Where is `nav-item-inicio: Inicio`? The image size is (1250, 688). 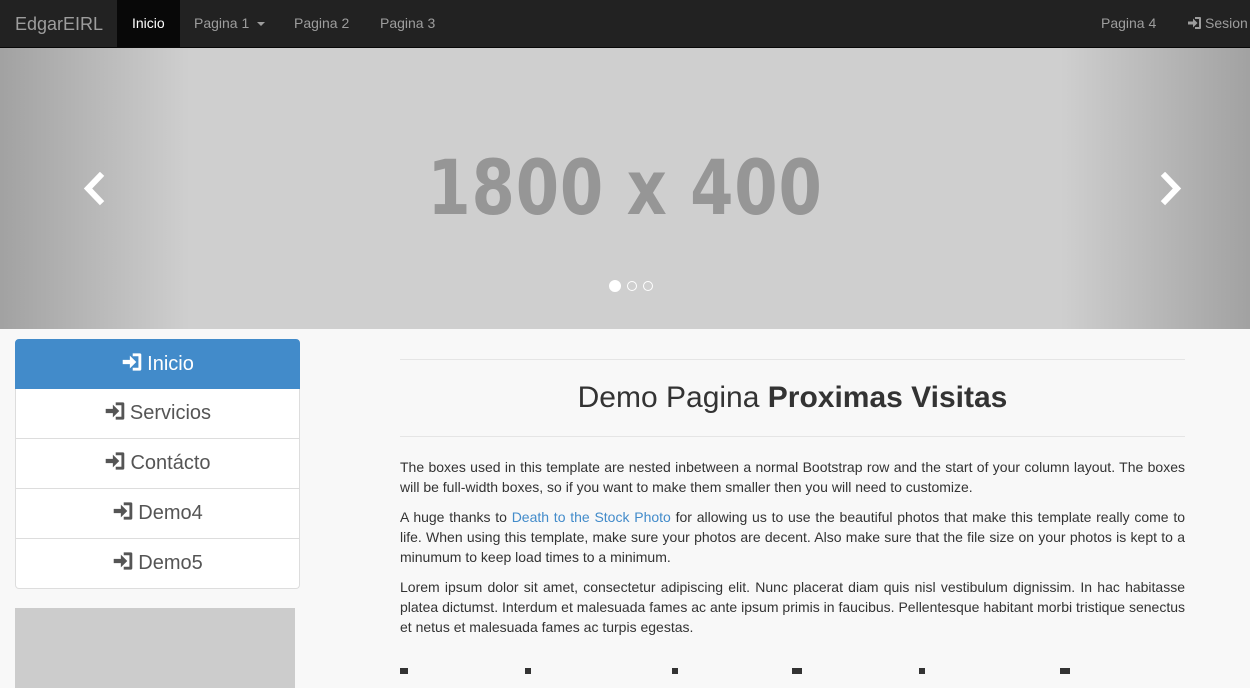 nav-item-inicio: Inicio is located at coordinates (148, 24).